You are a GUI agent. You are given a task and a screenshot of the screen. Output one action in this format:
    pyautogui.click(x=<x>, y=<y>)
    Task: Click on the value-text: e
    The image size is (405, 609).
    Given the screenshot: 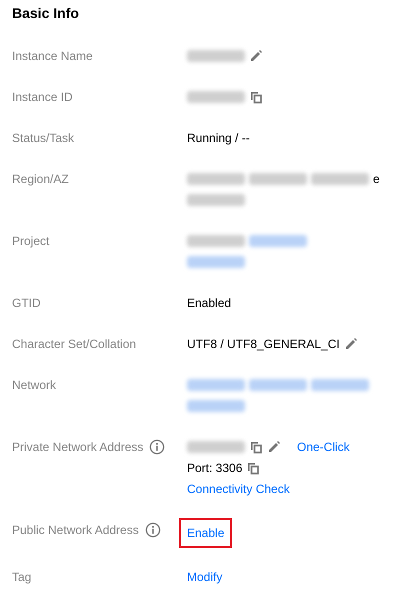 What is the action you would take?
    pyautogui.click(x=376, y=179)
    